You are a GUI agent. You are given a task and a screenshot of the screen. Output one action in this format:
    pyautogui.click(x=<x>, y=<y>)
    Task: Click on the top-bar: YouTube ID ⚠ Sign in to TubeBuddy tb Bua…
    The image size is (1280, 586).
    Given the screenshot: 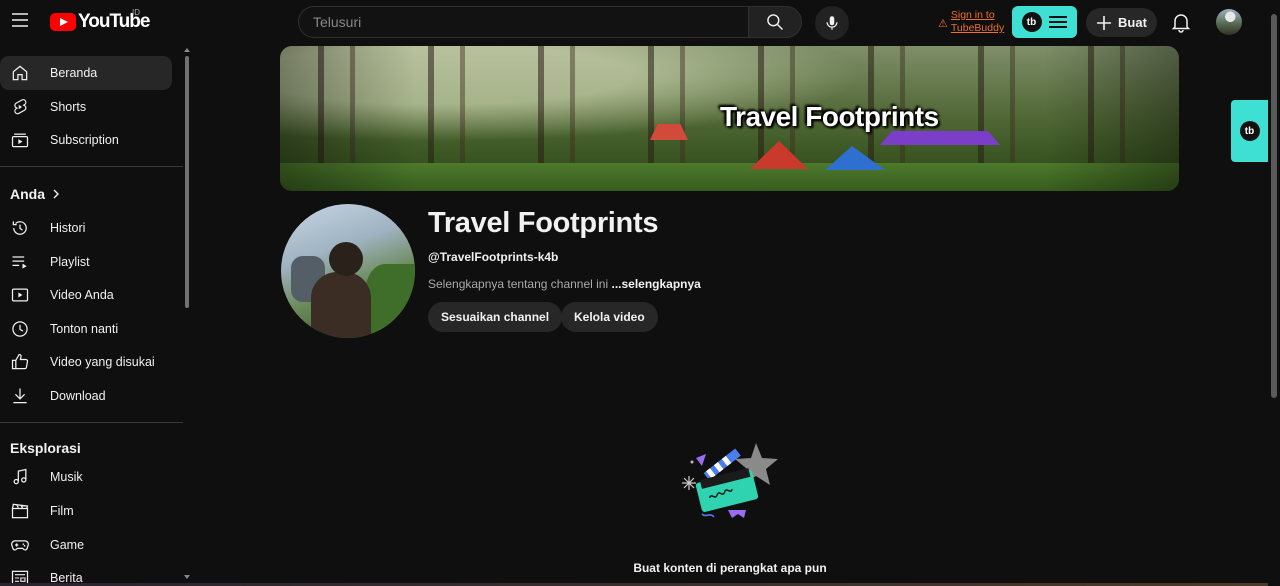 What is the action you would take?
    pyautogui.click(x=640, y=22)
    